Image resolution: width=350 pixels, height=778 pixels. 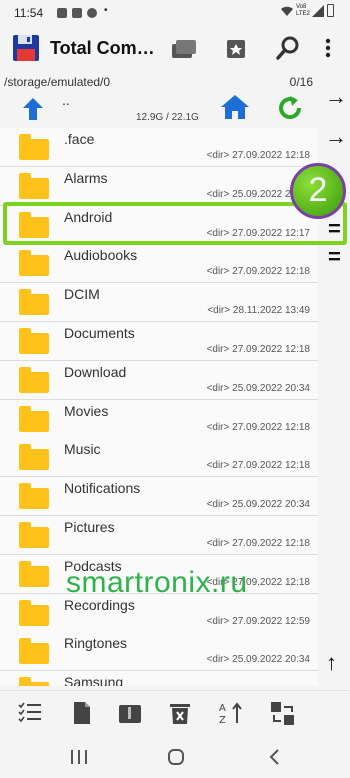 I want to click on select-icon, so click(x=30, y=713).